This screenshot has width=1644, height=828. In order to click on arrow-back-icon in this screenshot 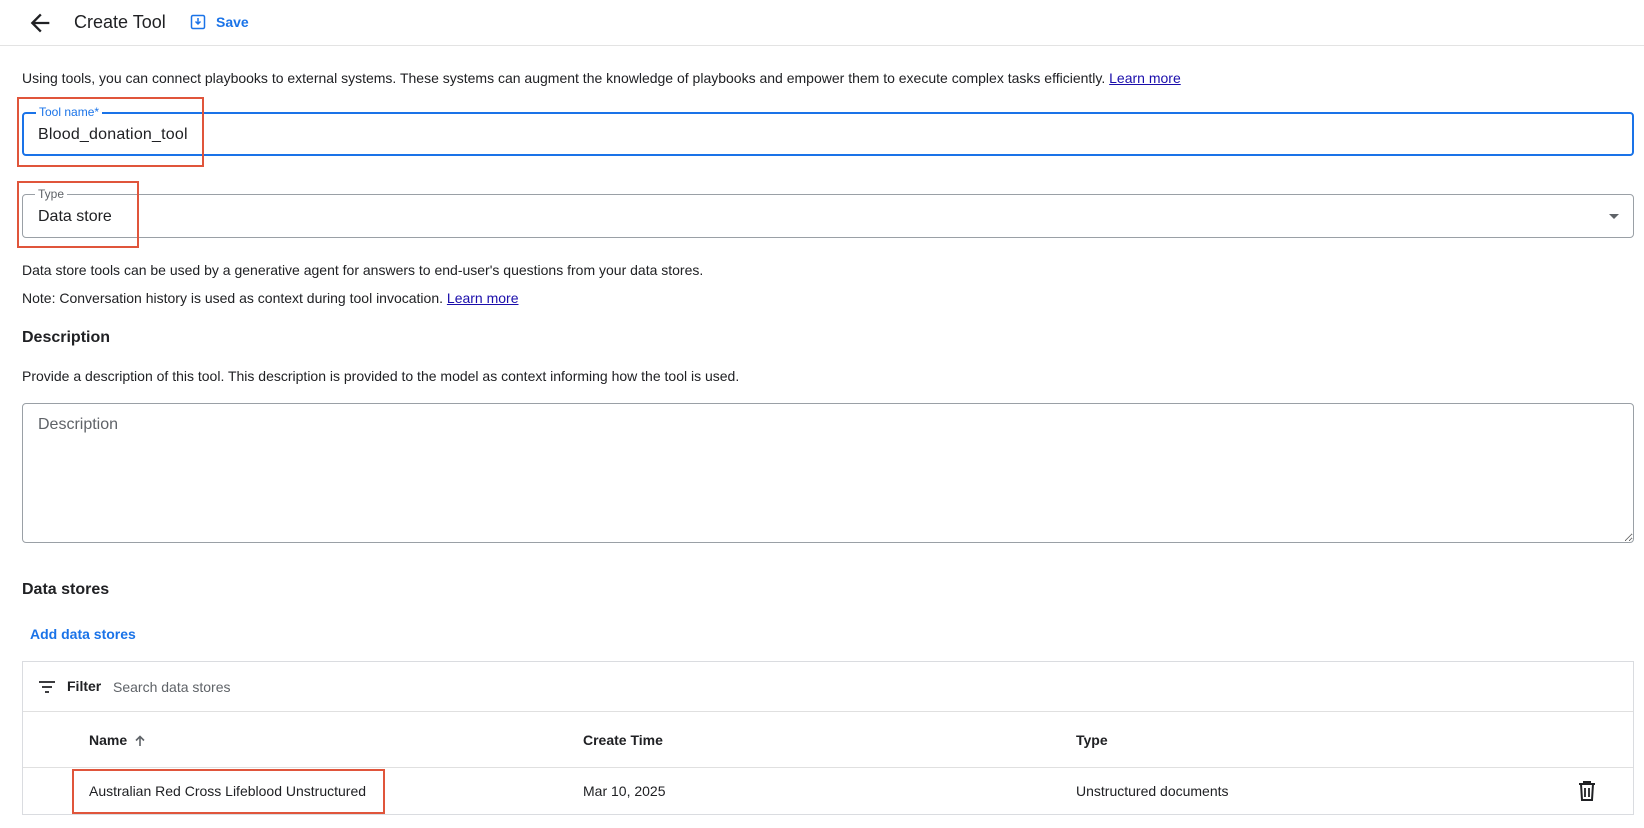, I will do `click(40, 23)`.